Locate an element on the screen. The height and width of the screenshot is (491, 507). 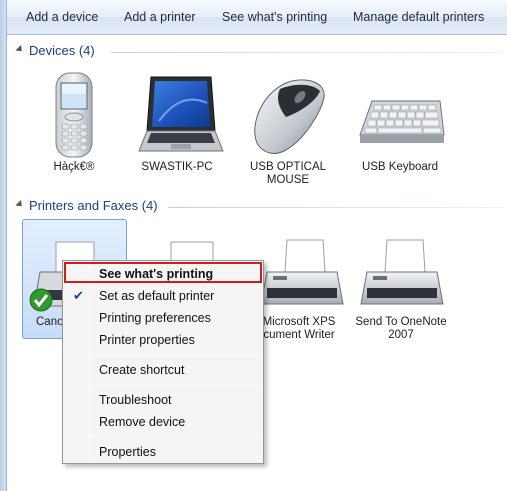
printers-group-title: Printers and Faxes (4) is located at coordinates (93, 205).